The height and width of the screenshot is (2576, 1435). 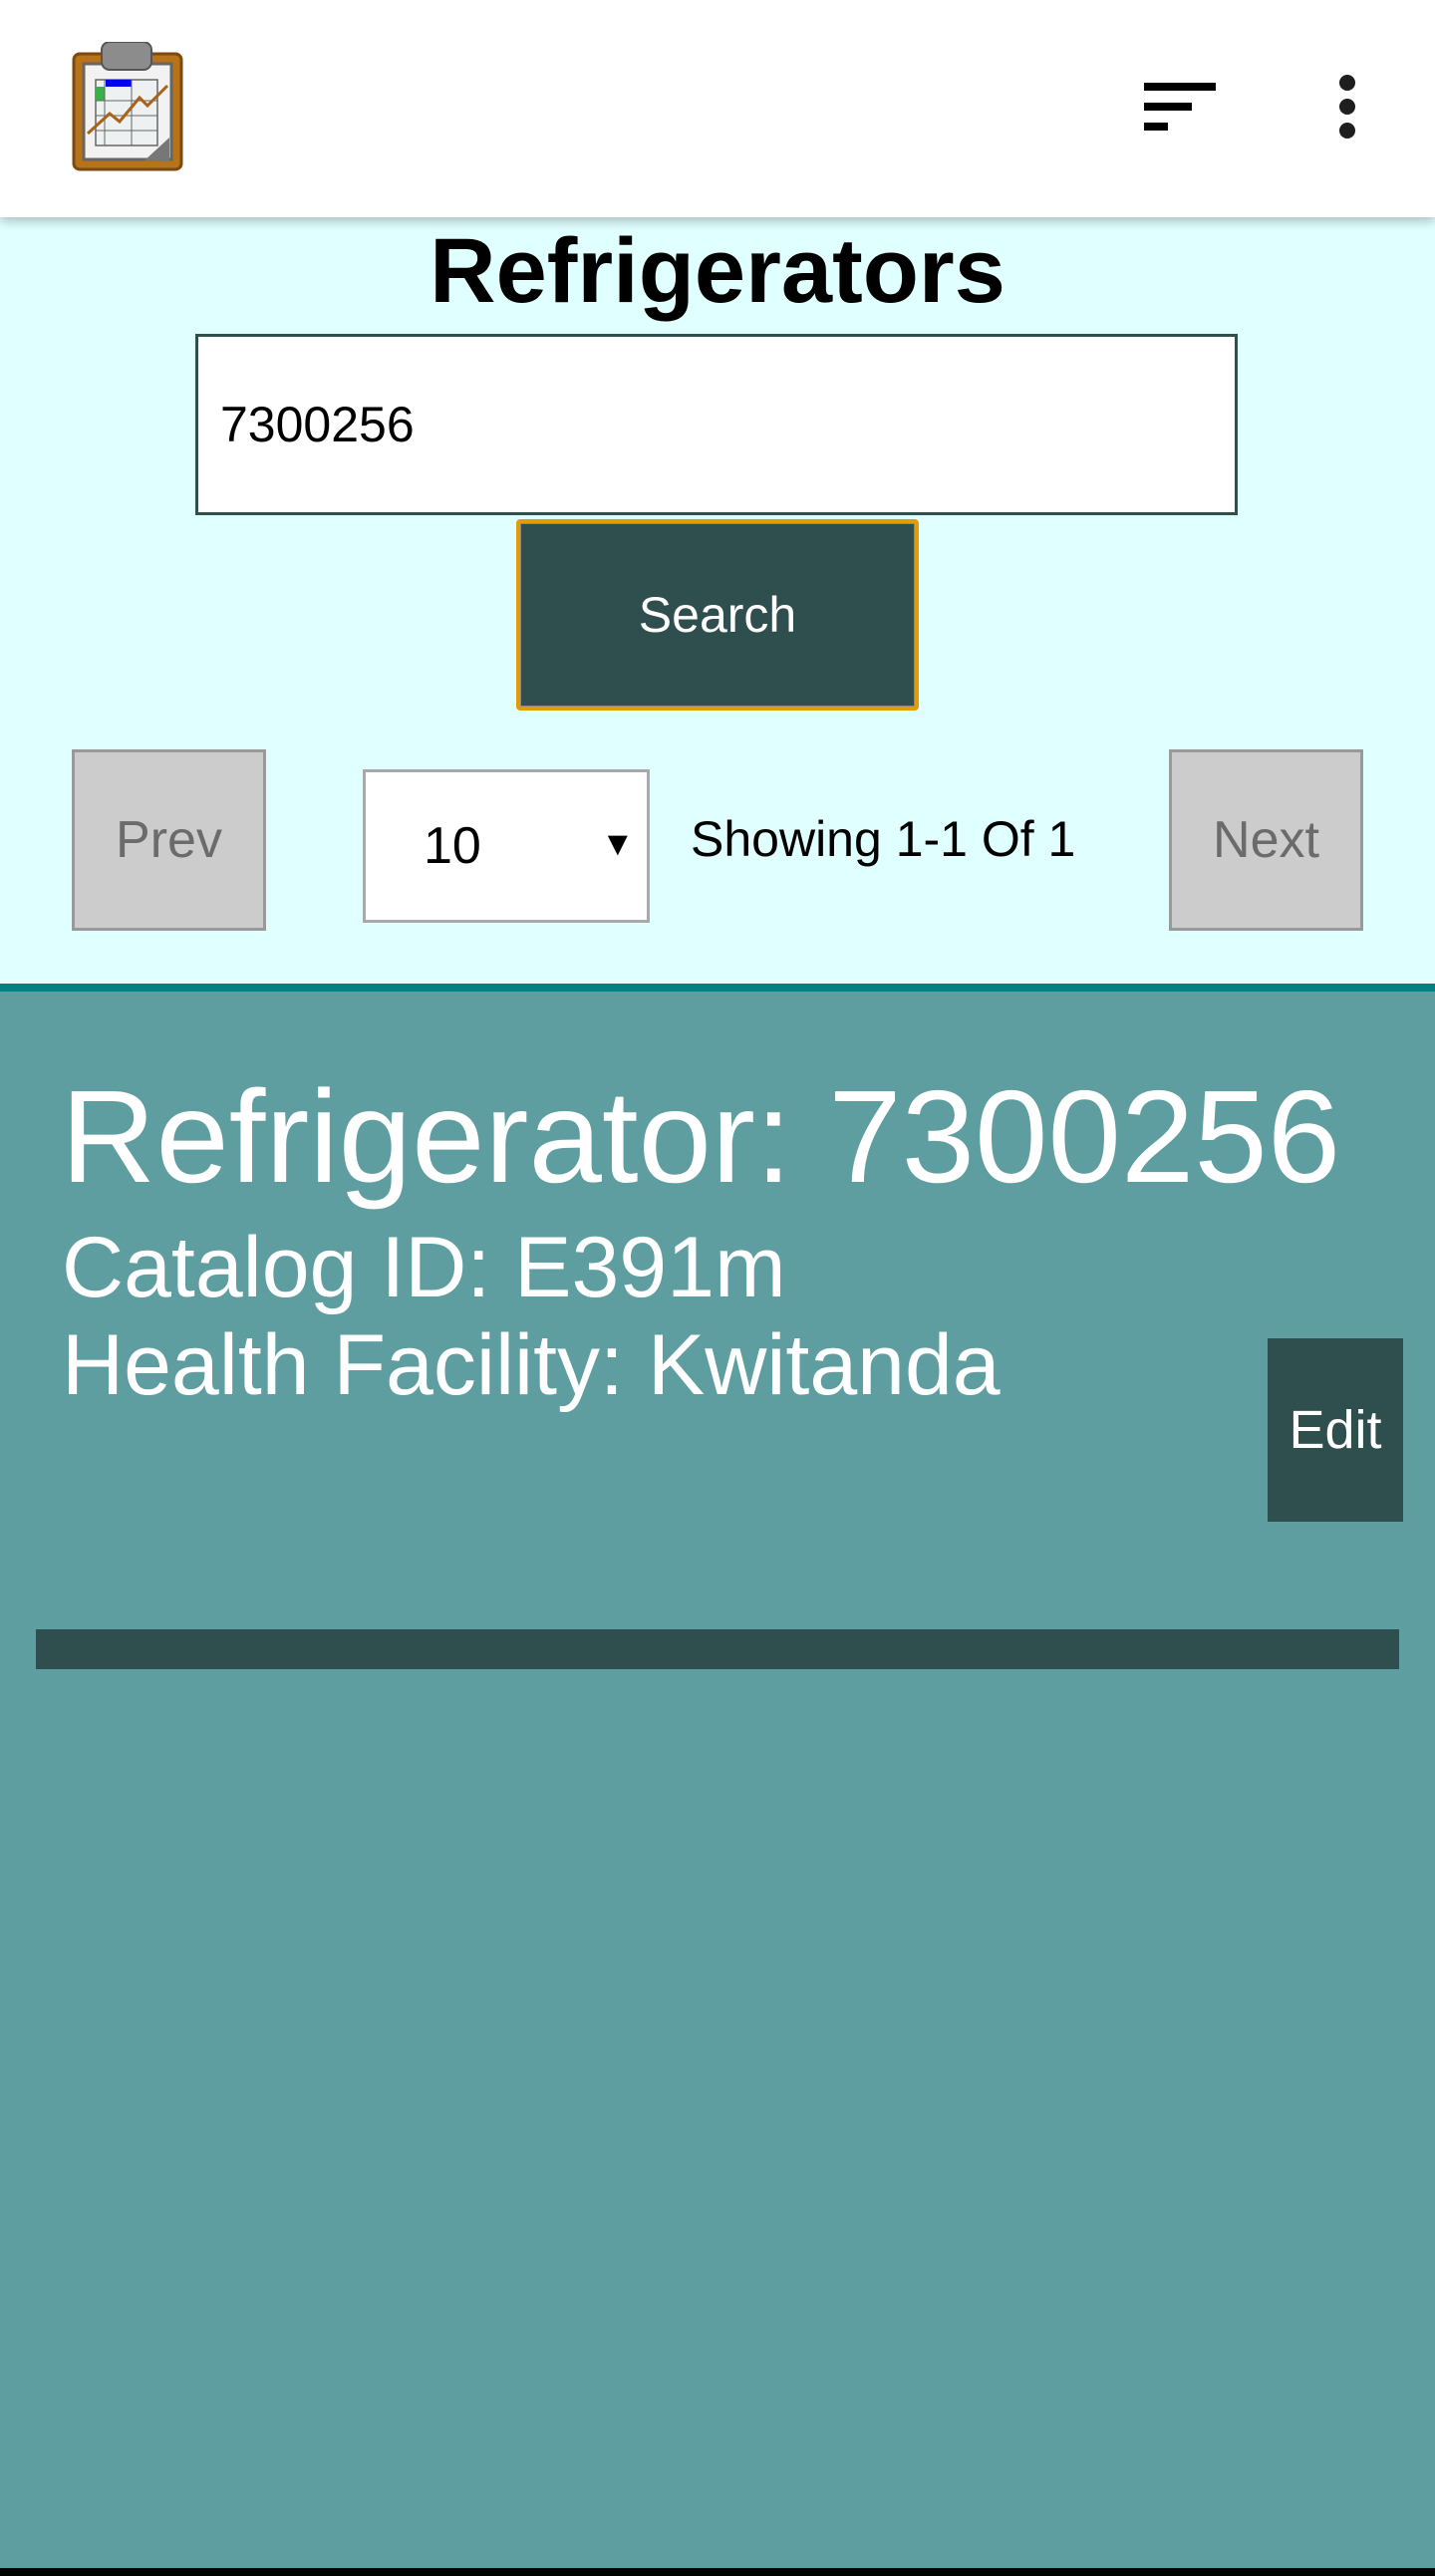 I want to click on page-size-value: 10, so click(x=452, y=846).